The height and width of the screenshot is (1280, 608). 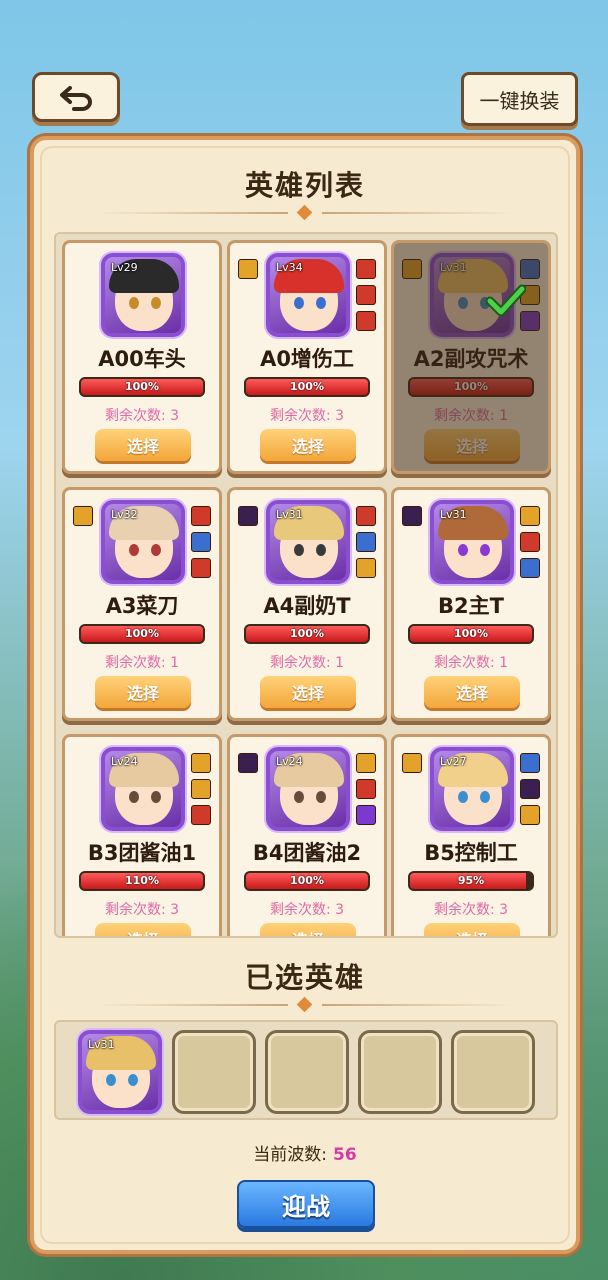 I want to click on hero-card: Lv29 A00车头 100% 剩余次数: 3 选择, so click(x=142, y=357).